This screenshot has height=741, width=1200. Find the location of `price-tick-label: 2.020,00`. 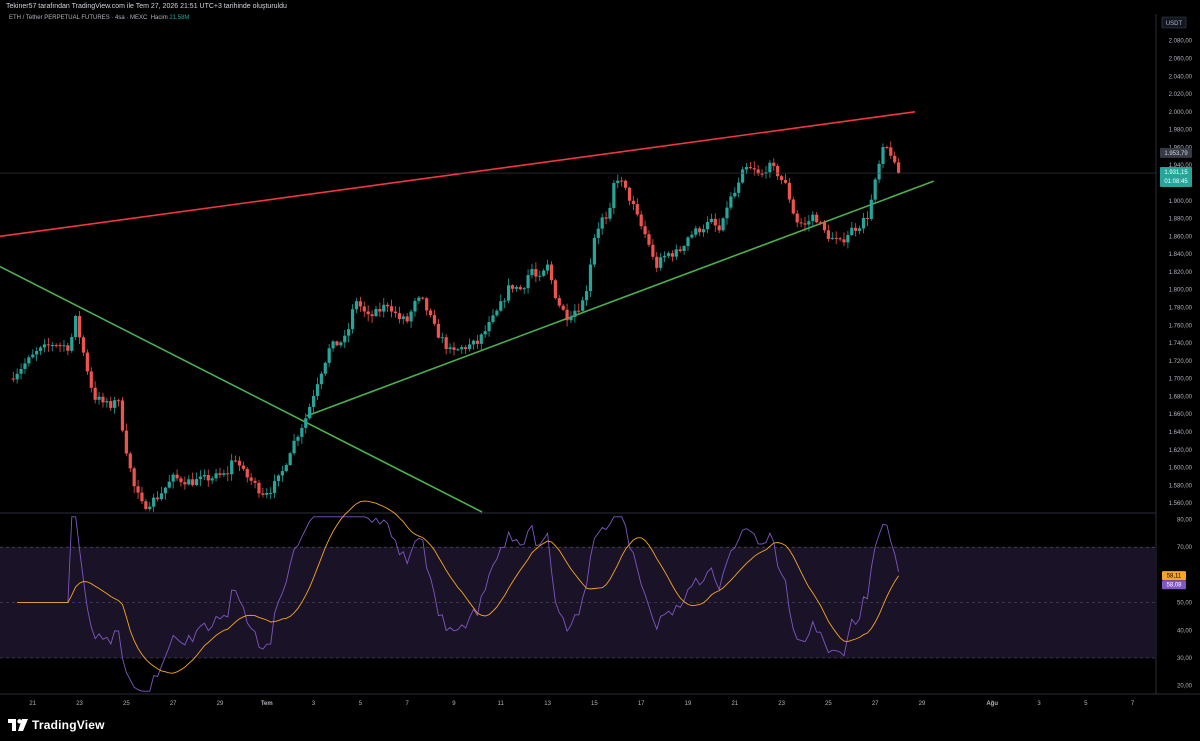

price-tick-label: 2.020,00 is located at coordinates (1181, 95).